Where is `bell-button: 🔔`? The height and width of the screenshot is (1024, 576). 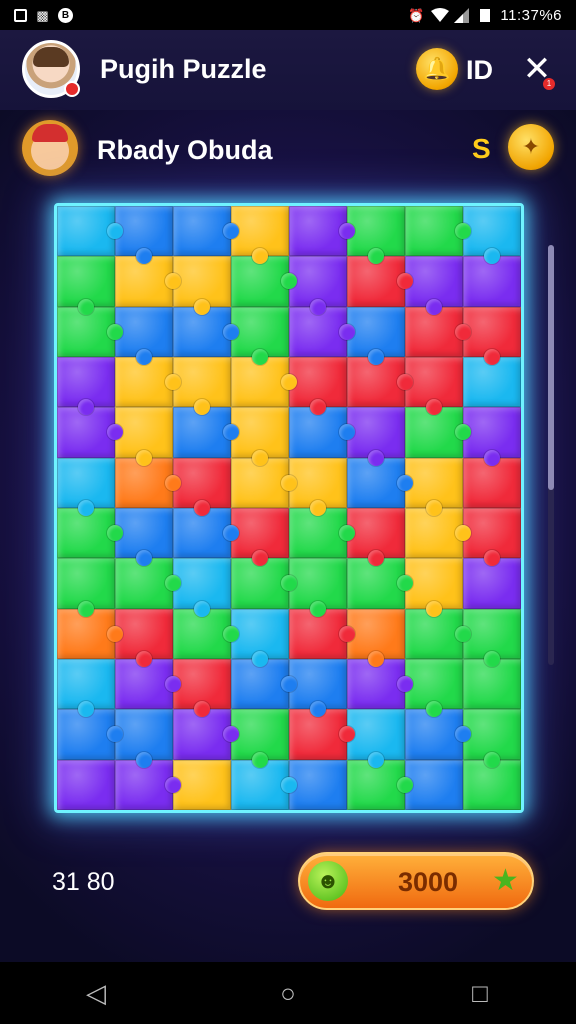 bell-button: 🔔 is located at coordinates (437, 69).